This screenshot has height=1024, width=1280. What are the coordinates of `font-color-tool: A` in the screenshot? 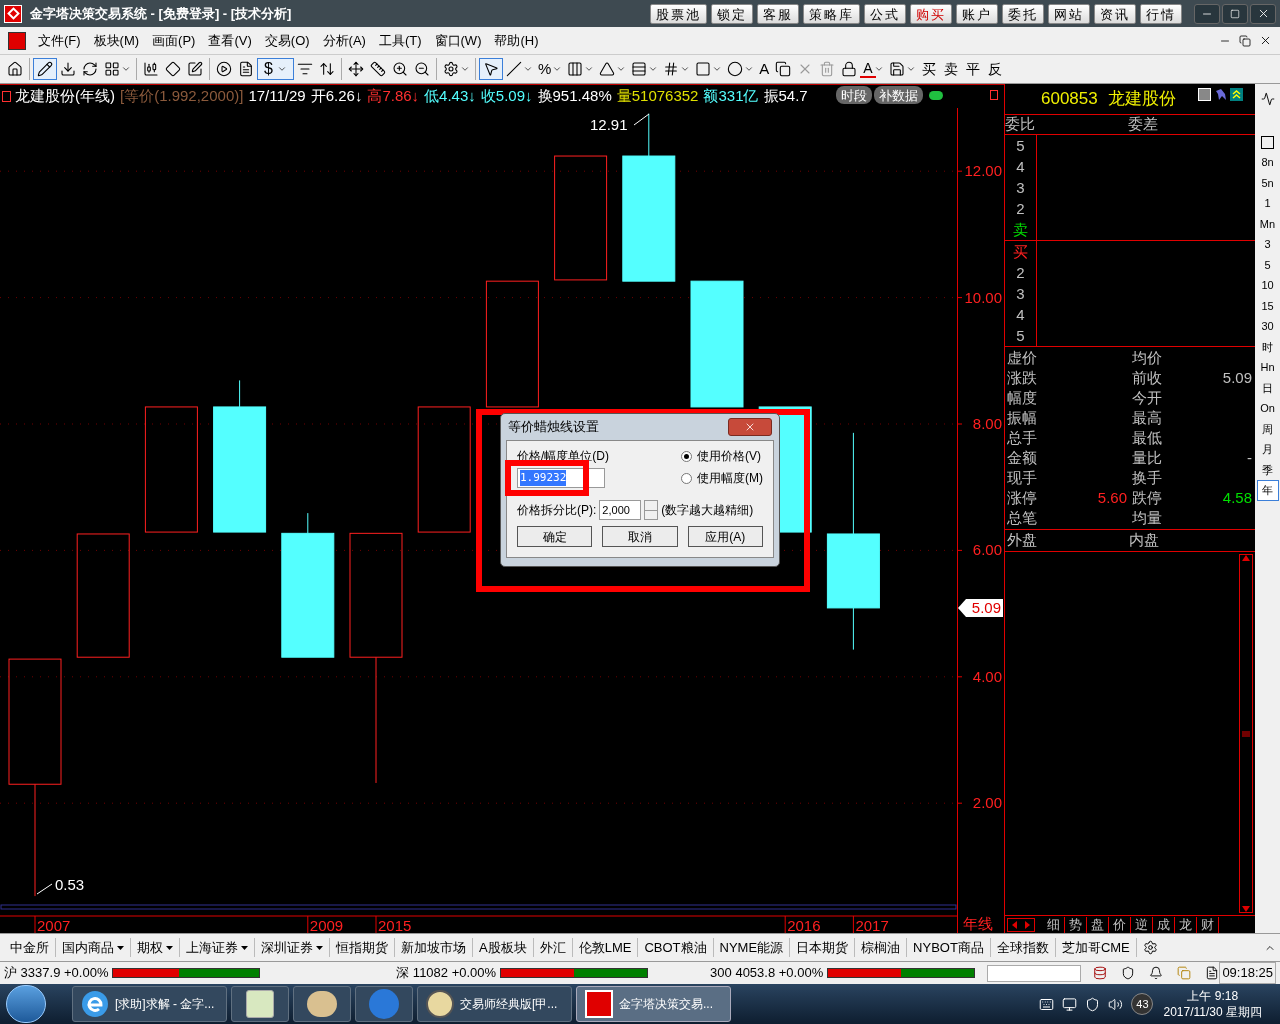 It's located at (868, 69).